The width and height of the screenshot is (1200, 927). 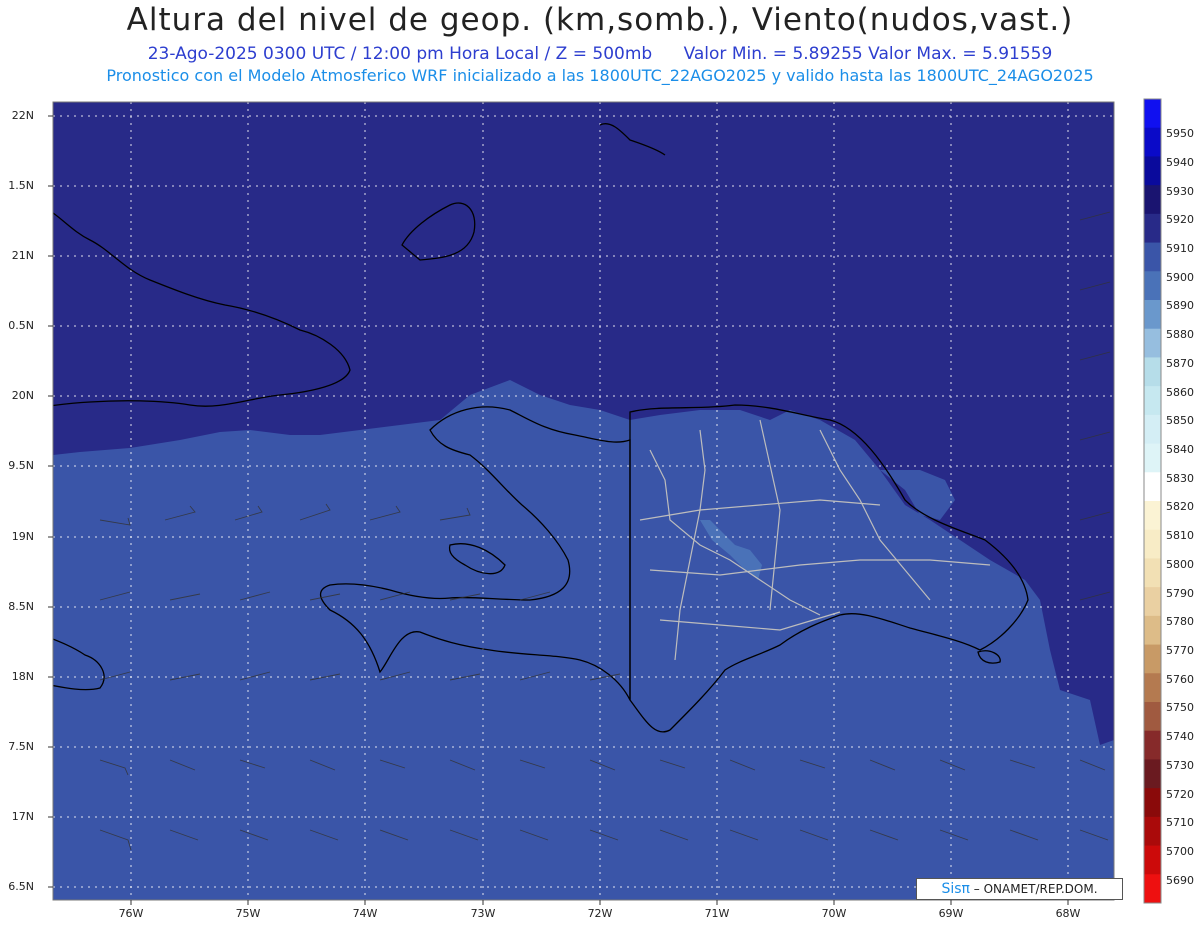 What do you see at coordinates (1180, 220) in the screenshot?
I see `colorbar-label: 5920` at bounding box center [1180, 220].